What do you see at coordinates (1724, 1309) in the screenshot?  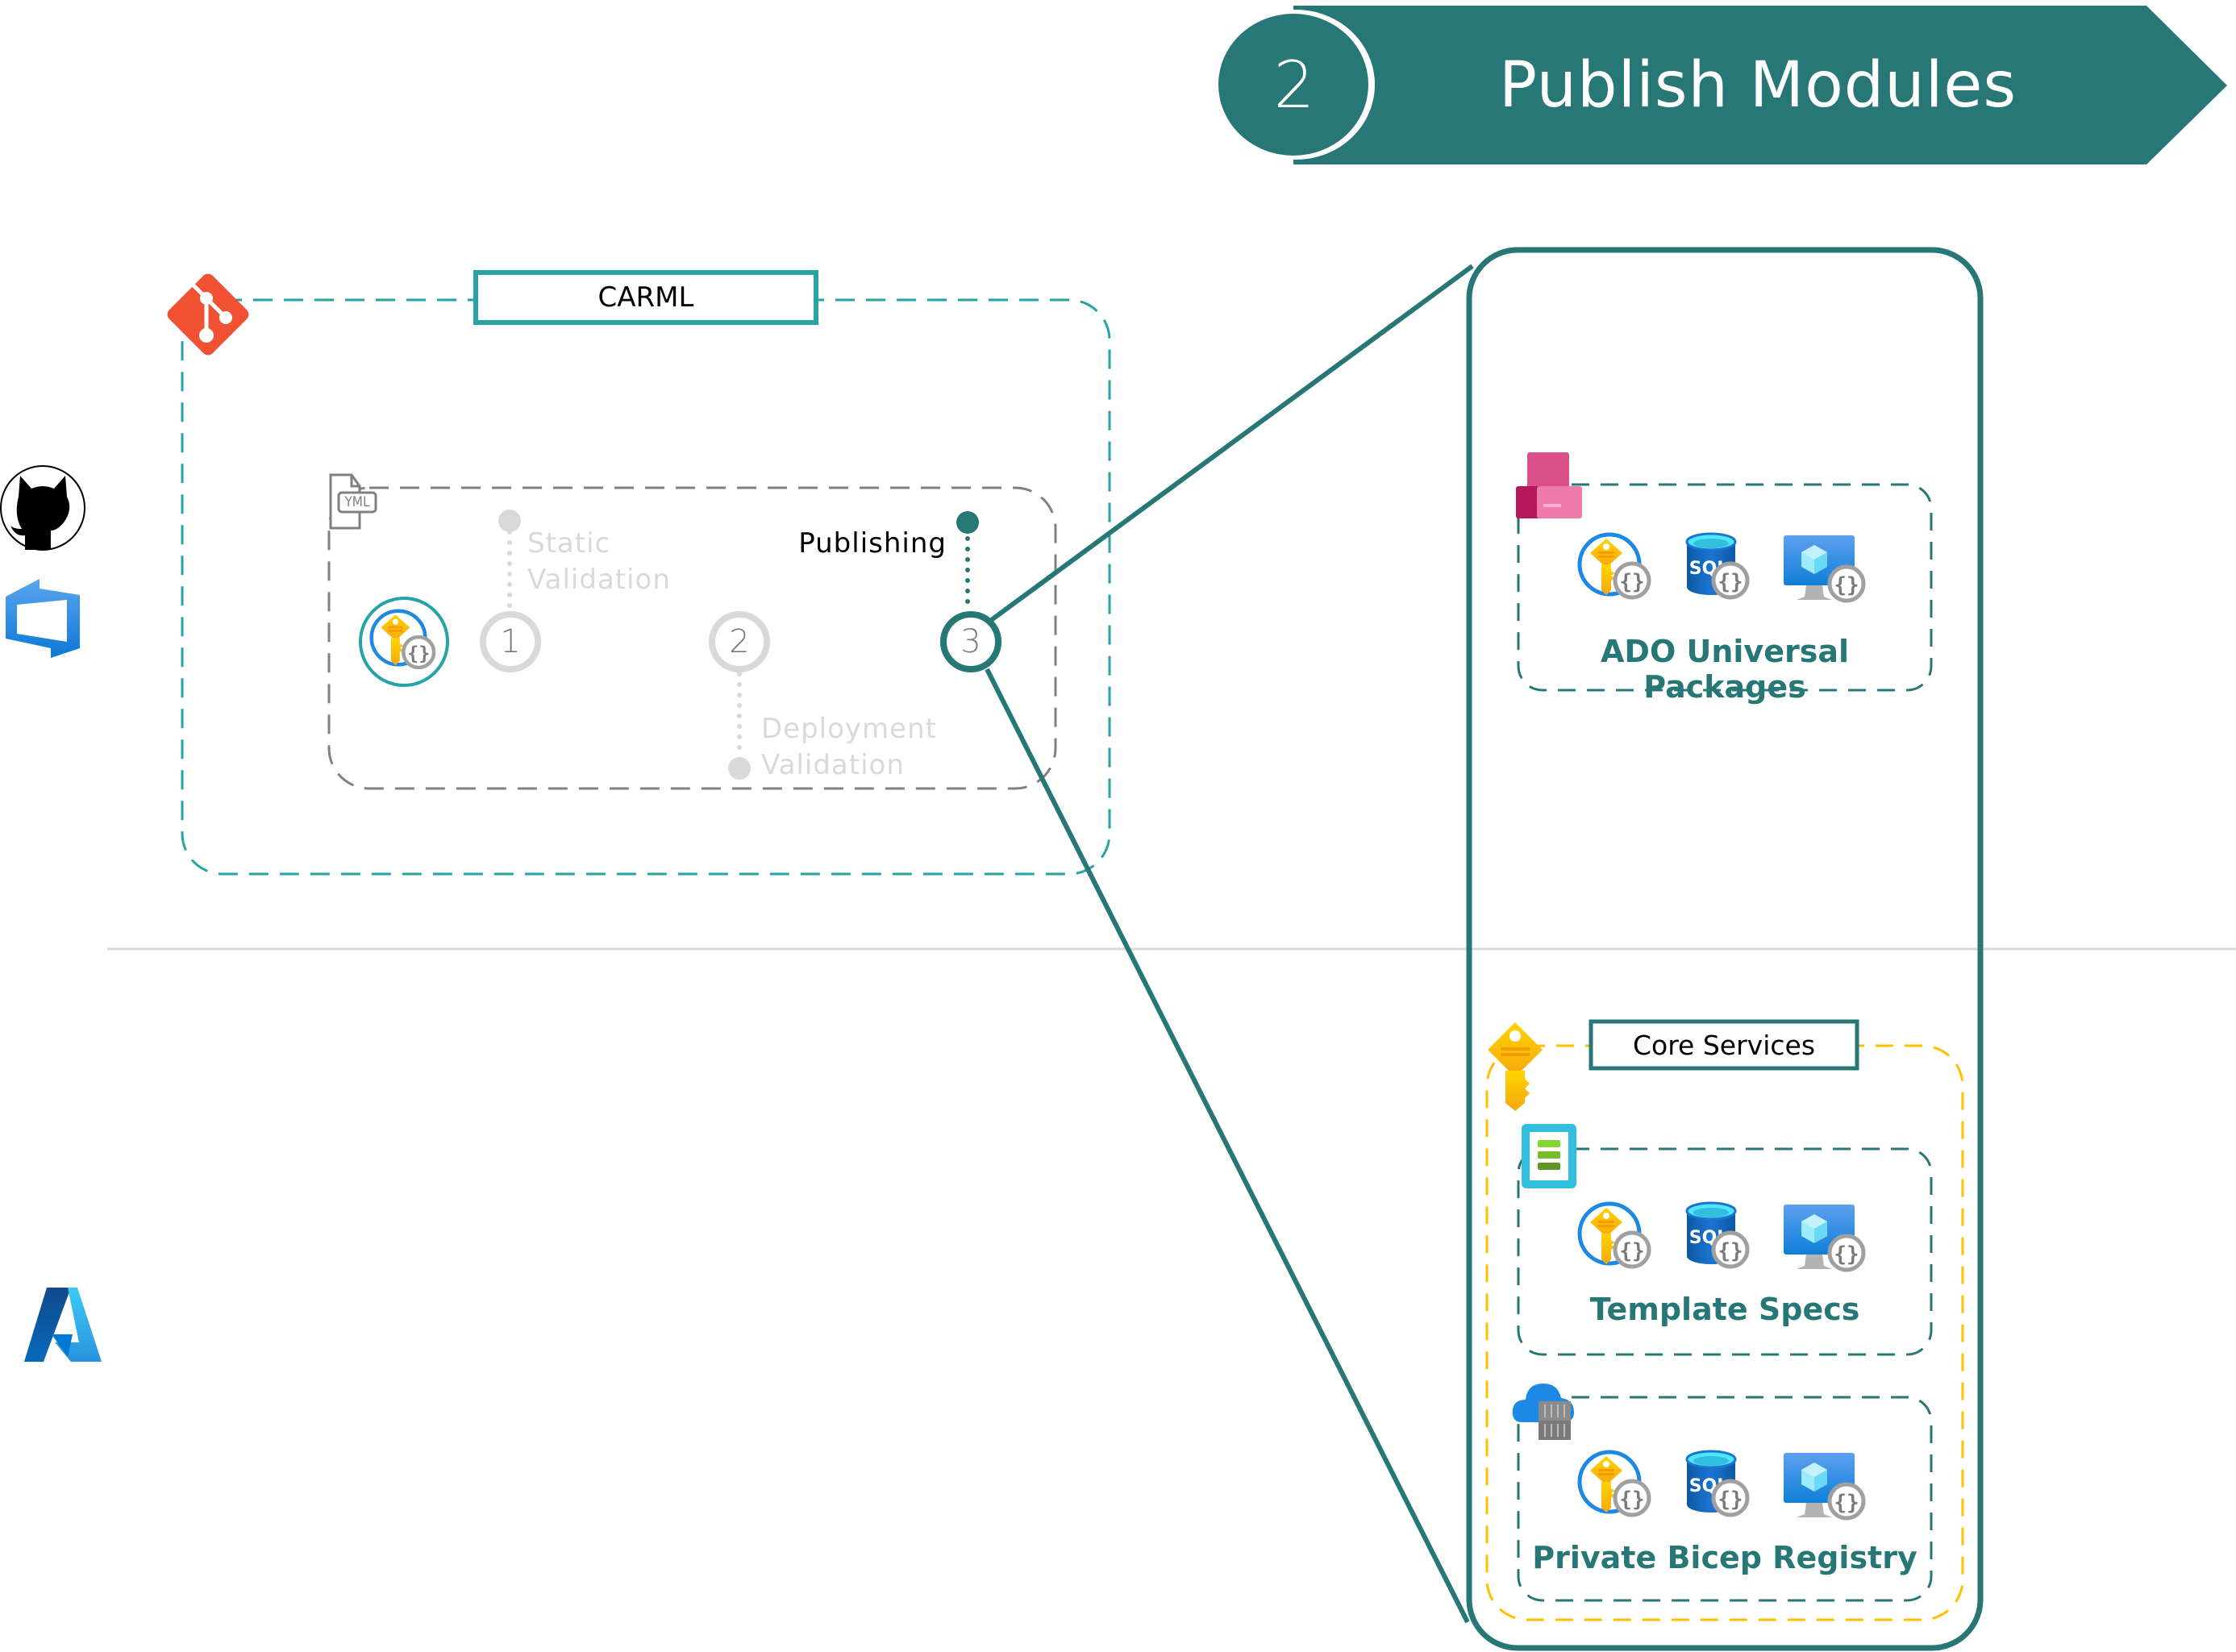 I see `template-specs-label: Template Specs` at bounding box center [1724, 1309].